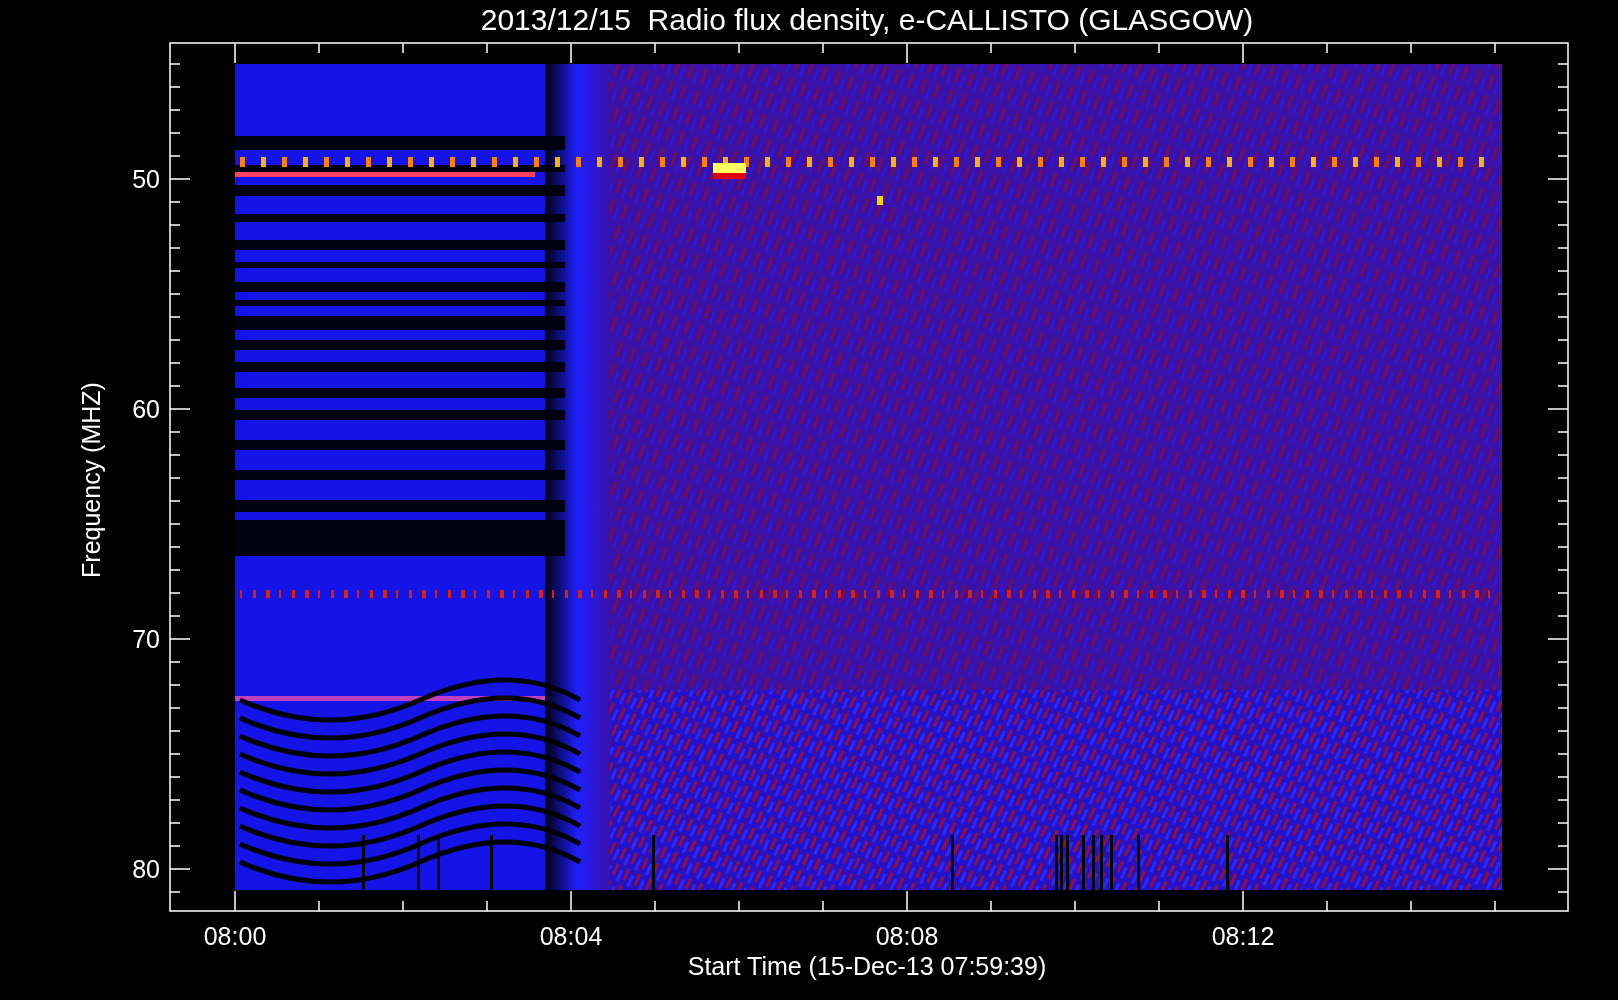 The image size is (1618, 1000). What do you see at coordinates (91, 480) in the screenshot?
I see `y-axis-label: Frequency (MHZ)` at bounding box center [91, 480].